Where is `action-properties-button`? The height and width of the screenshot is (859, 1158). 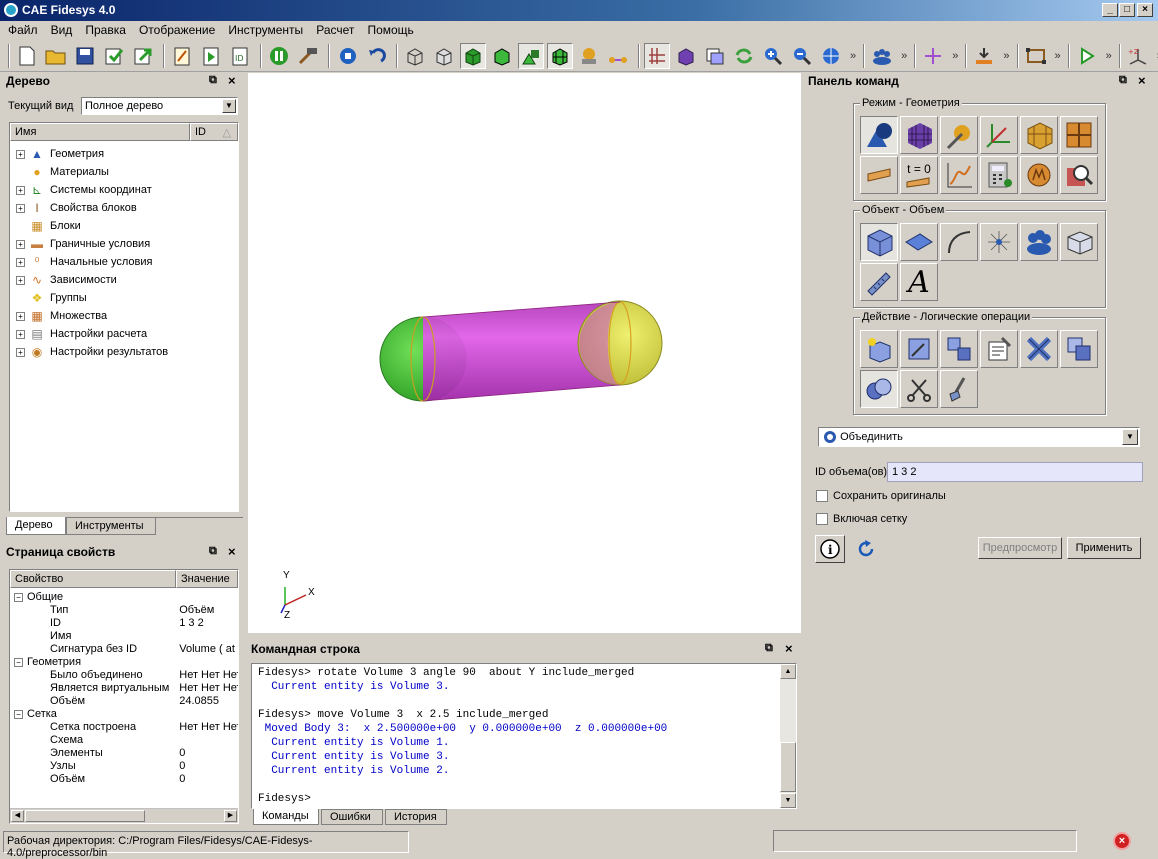 action-properties-button is located at coordinates (999, 349).